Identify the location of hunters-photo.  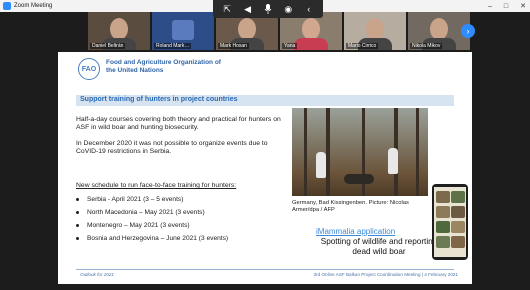
(360, 152).